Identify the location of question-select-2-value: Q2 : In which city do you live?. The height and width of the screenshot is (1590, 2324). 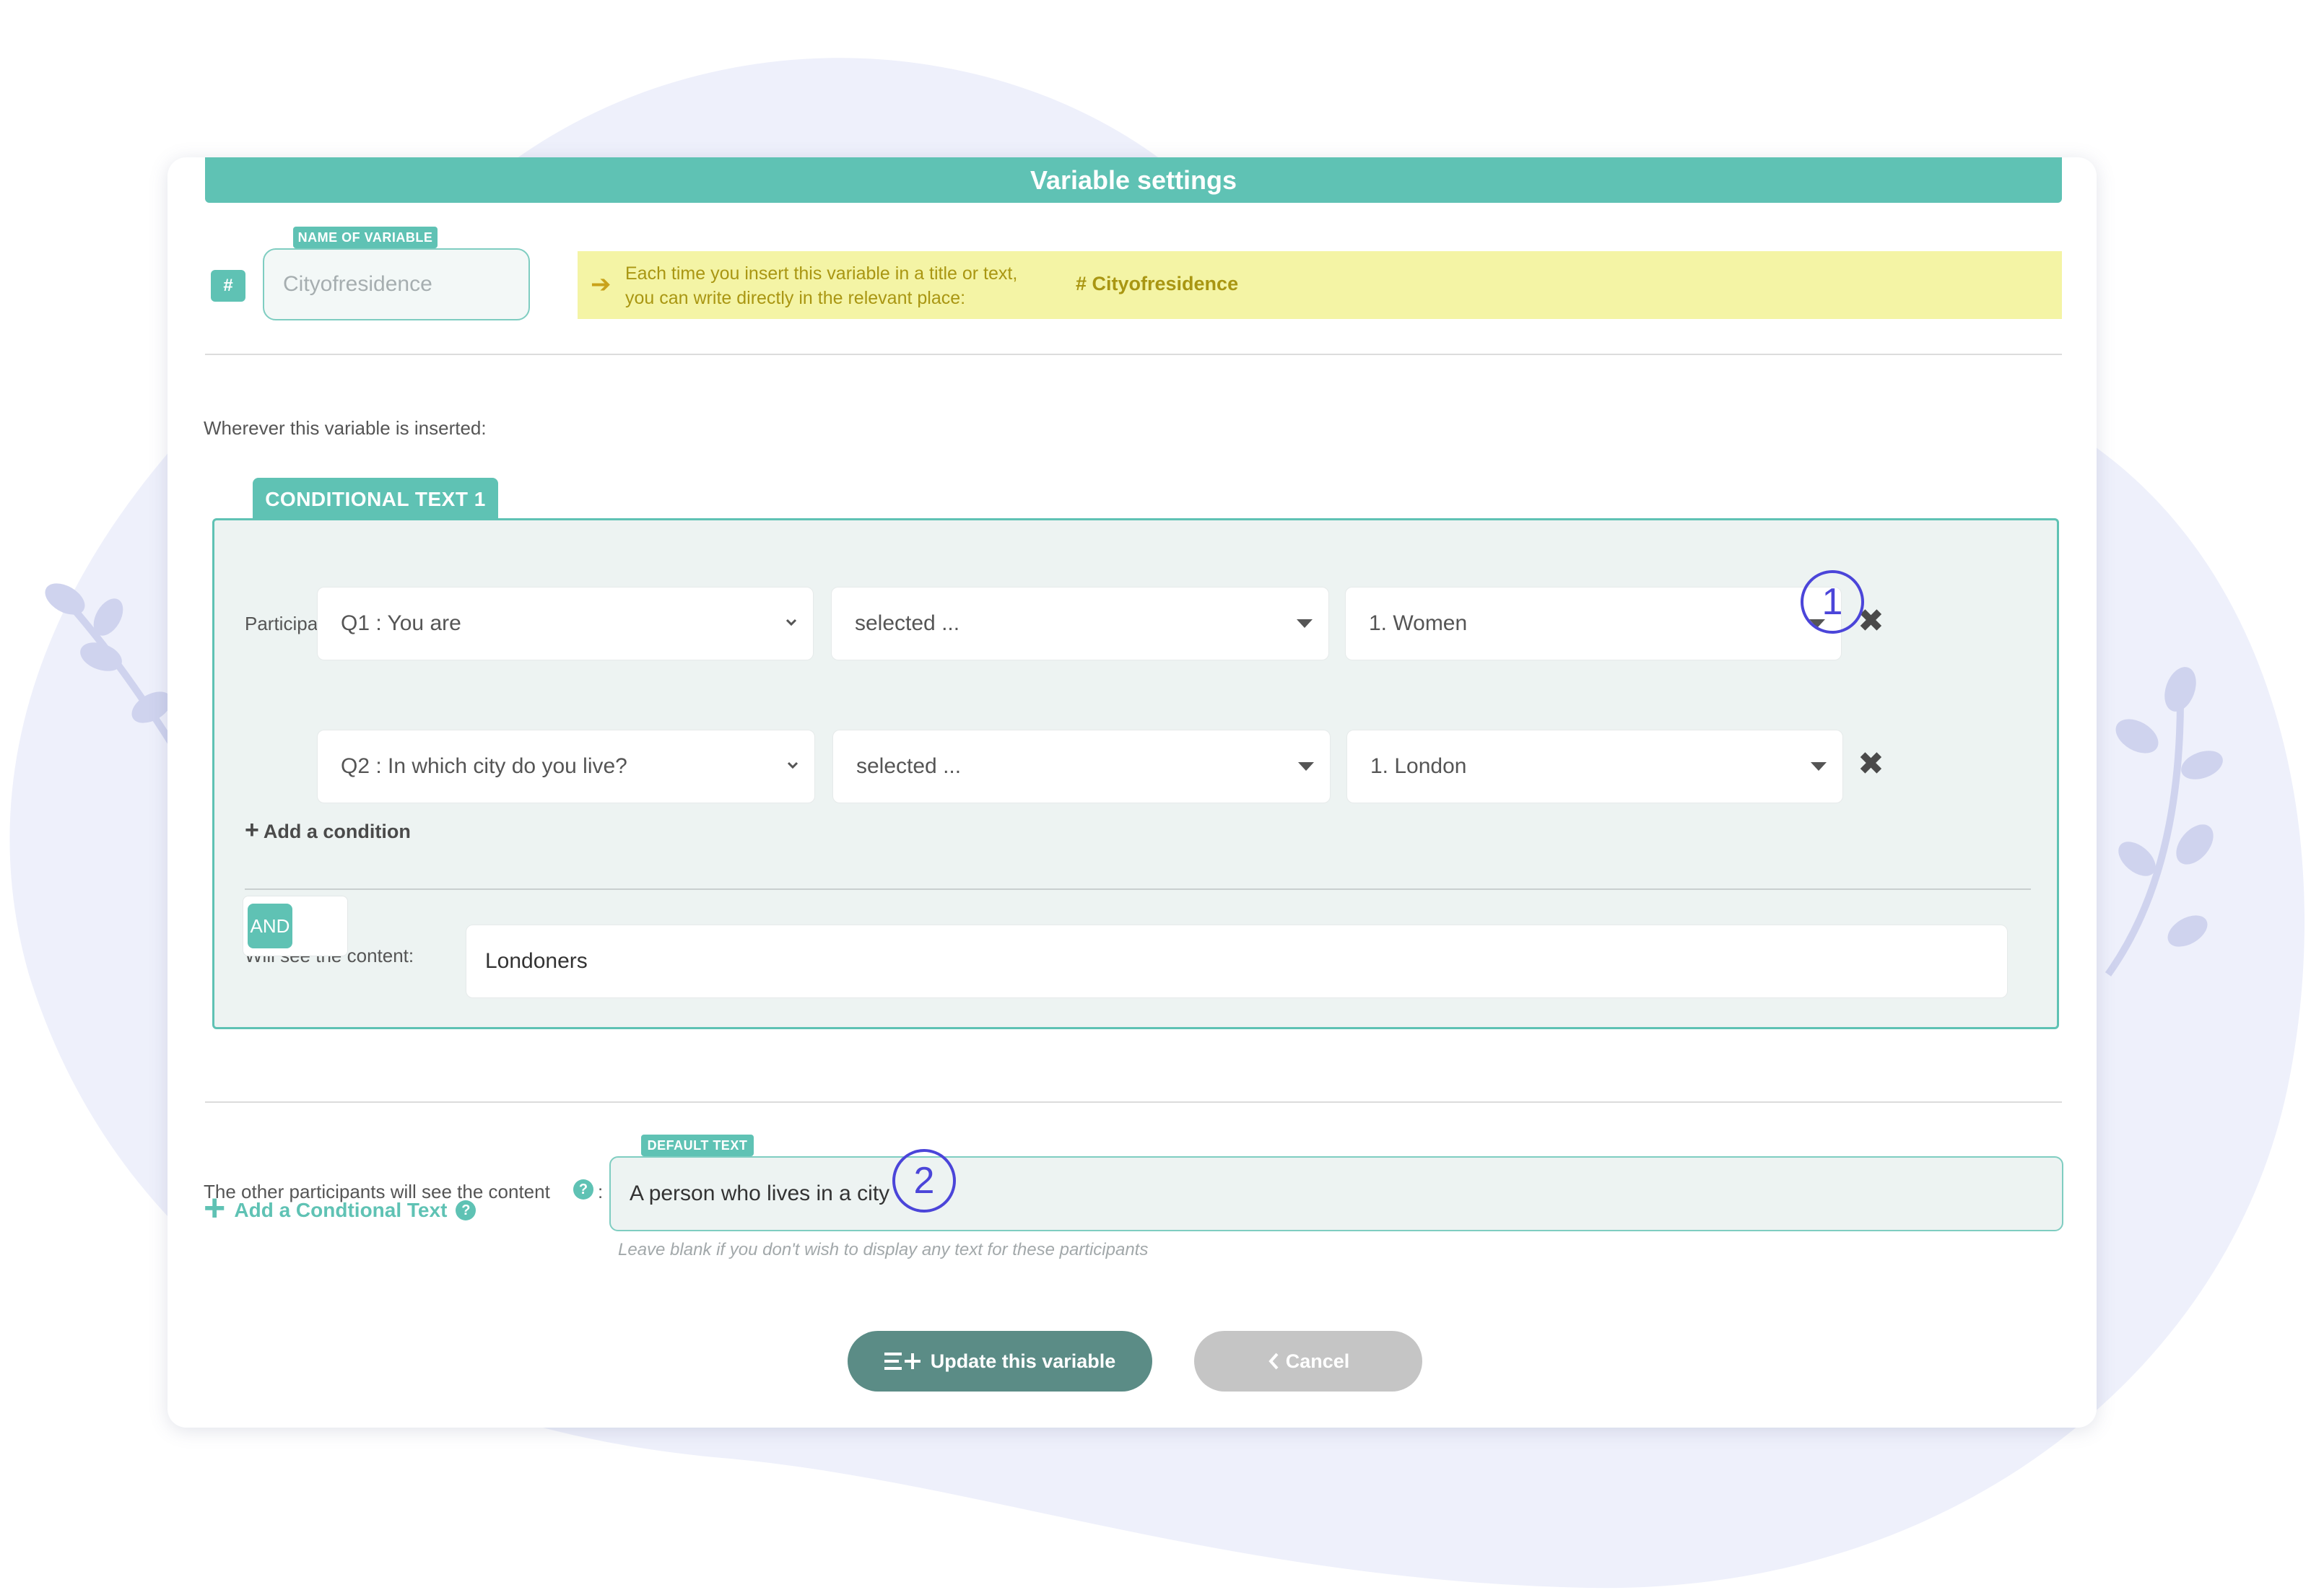
(484, 766).